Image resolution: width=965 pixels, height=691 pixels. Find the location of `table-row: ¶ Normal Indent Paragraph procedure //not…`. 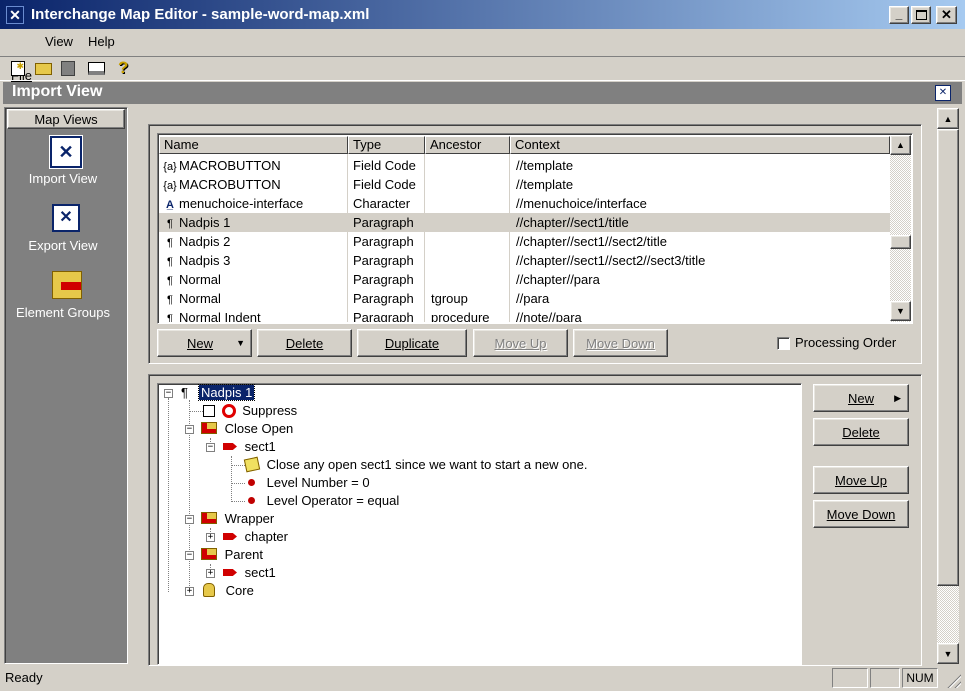

table-row: ¶ Normal Indent Paragraph procedure //not… is located at coordinates (524, 315).